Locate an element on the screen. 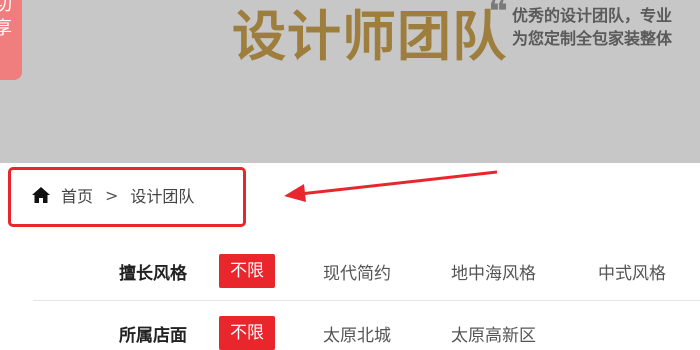 This screenshot has width=700, height=350. filter-option-style-chinese: 中式风格 is located at coordinates (632, 271).